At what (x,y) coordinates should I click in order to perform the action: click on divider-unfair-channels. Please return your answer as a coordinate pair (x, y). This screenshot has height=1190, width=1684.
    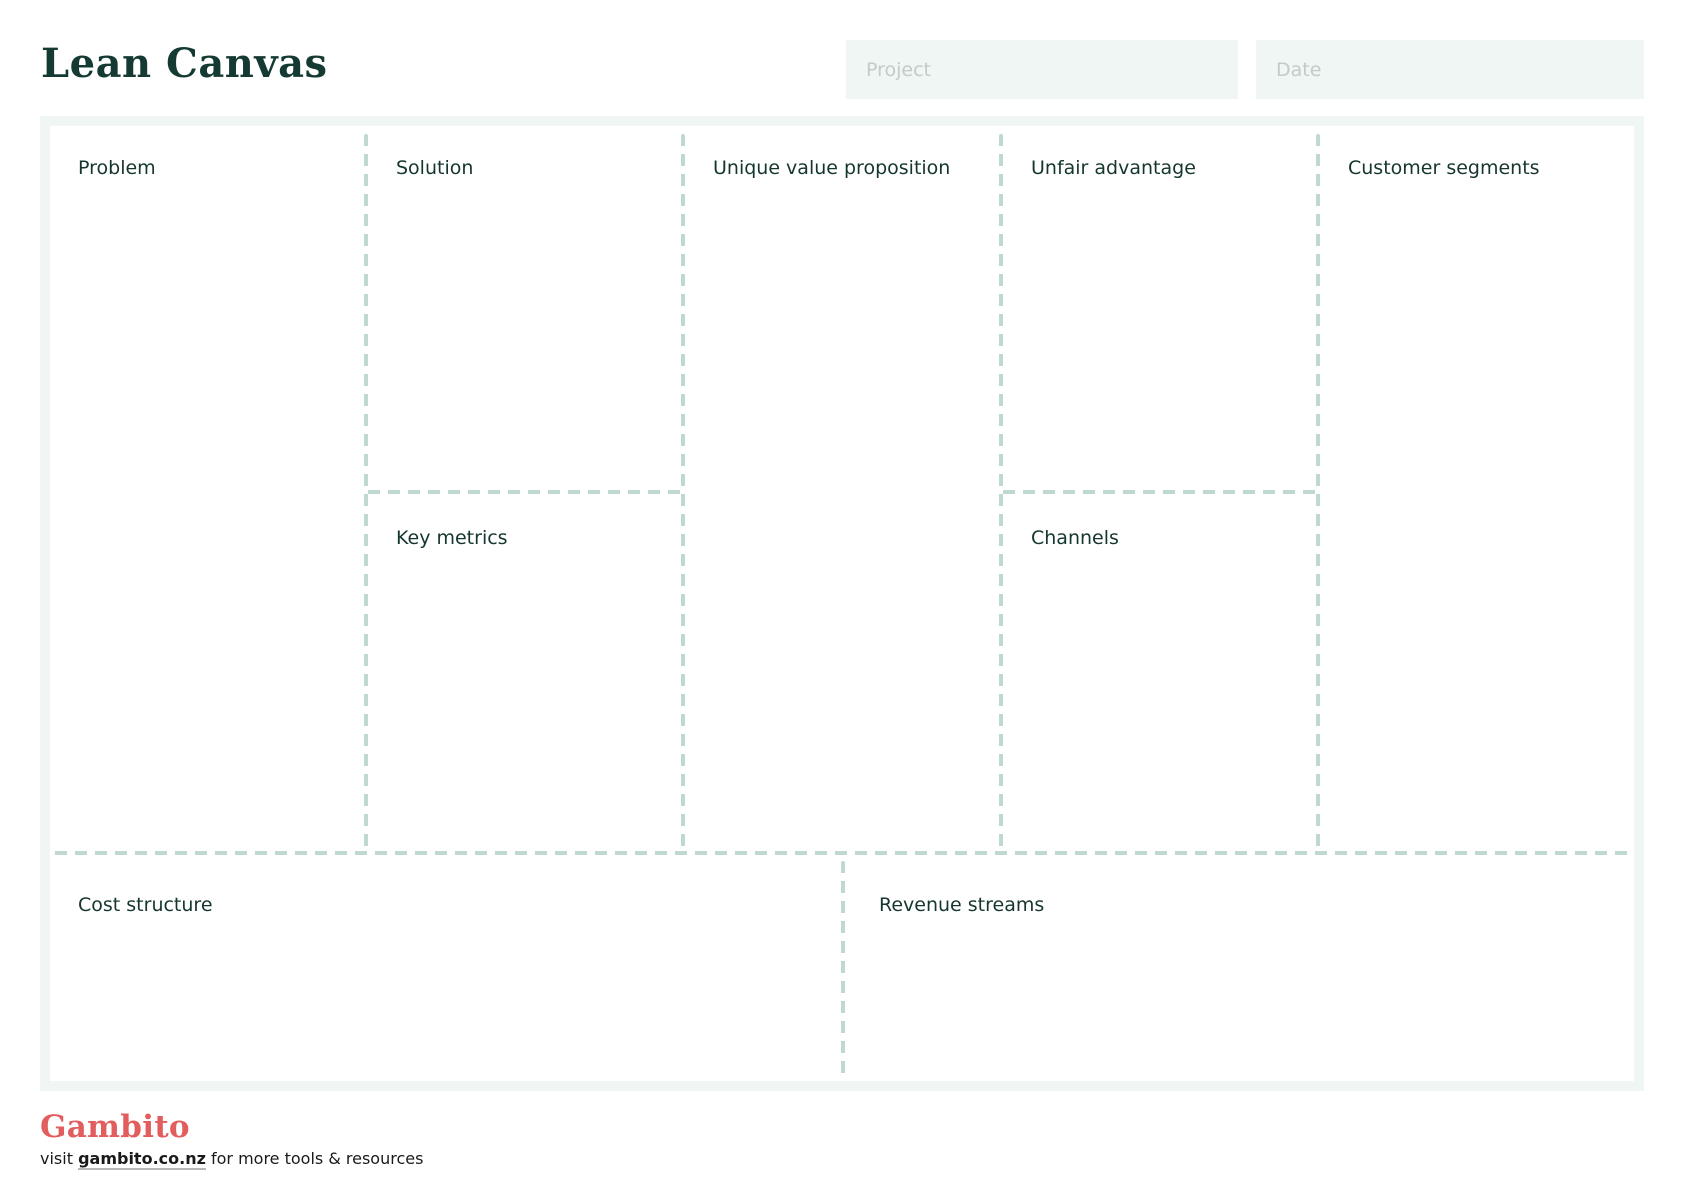
    Looking at the image, I should click on (1159, 492).